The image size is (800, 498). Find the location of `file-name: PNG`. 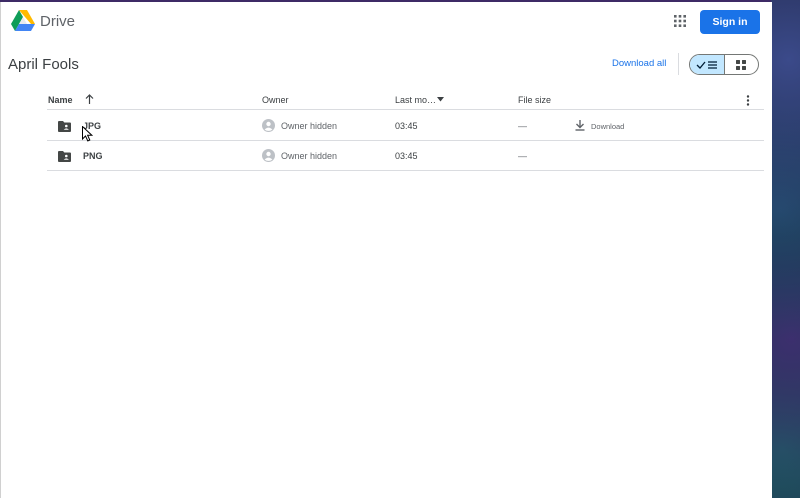

file-name: PNG is located at coordinates (93, 156).